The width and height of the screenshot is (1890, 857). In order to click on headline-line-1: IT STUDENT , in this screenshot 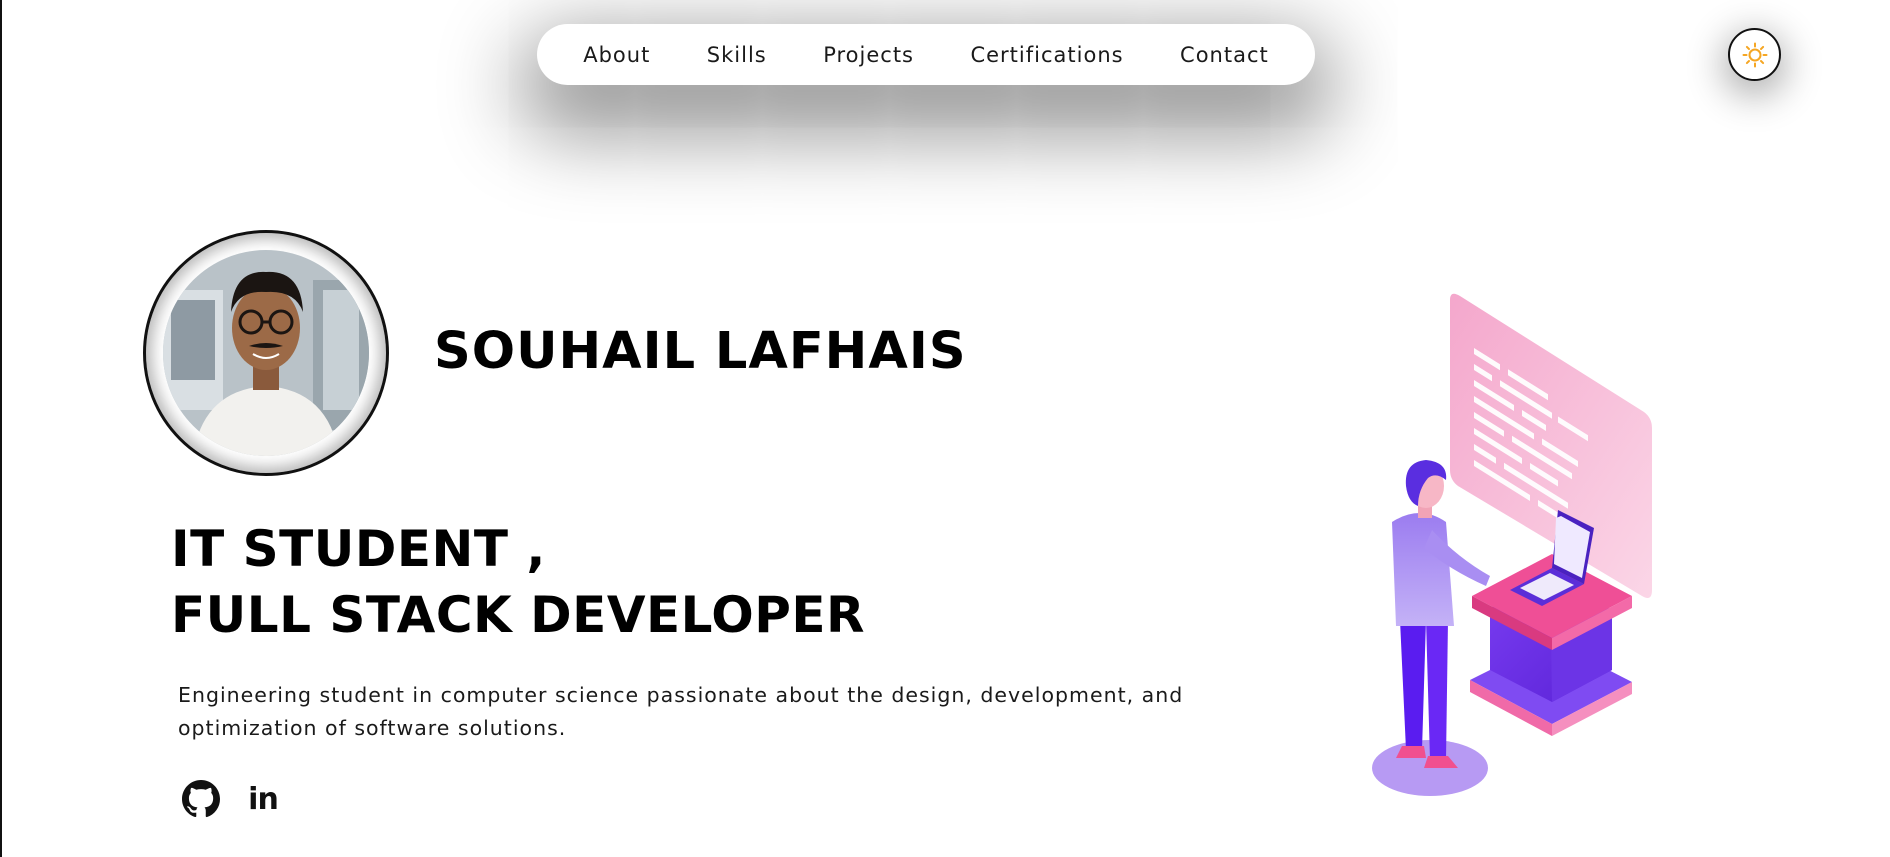, I will do `click(358, 549)`.